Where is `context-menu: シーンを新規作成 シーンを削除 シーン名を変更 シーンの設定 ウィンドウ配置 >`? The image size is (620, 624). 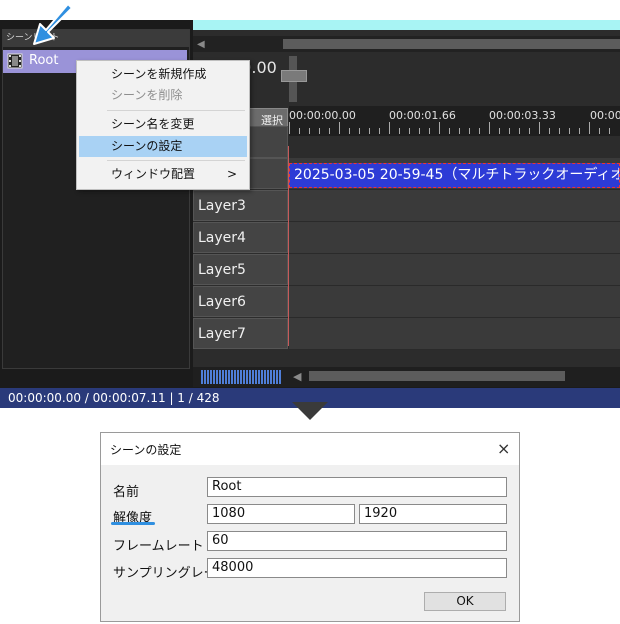
context-menu: シーンを新規作成 シーンを削除 シーン名を変更 シーンの設定 ウィンドウ配置 > is located at coordinates (163, 125).